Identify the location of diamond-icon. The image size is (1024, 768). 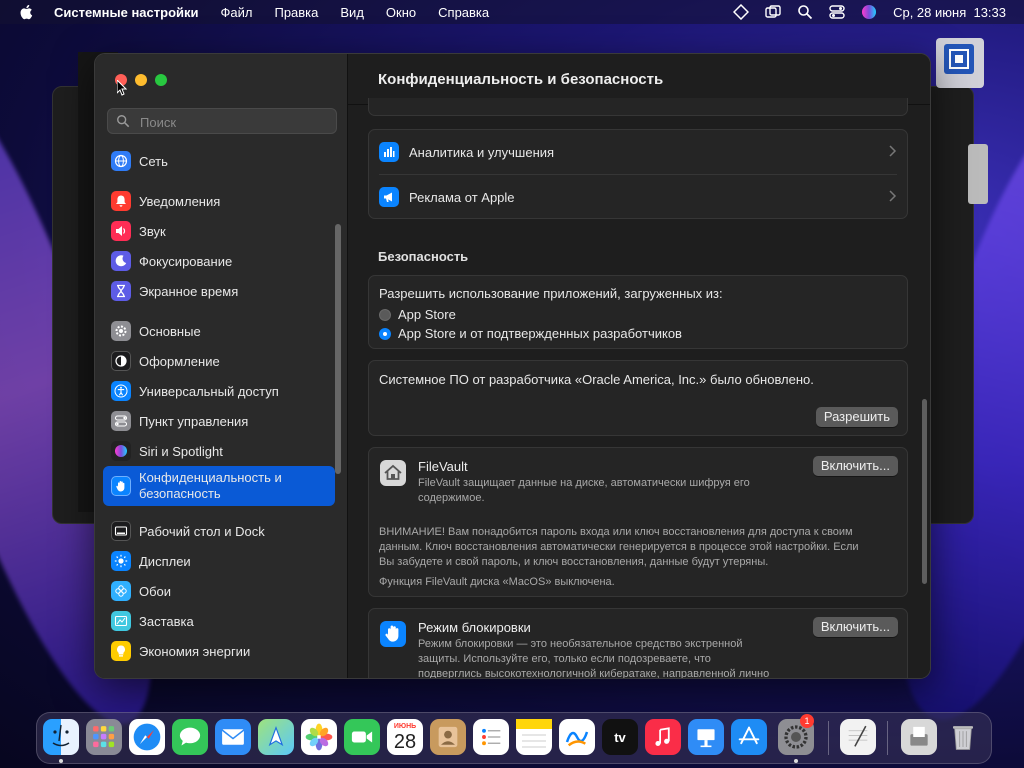
(741, 12).